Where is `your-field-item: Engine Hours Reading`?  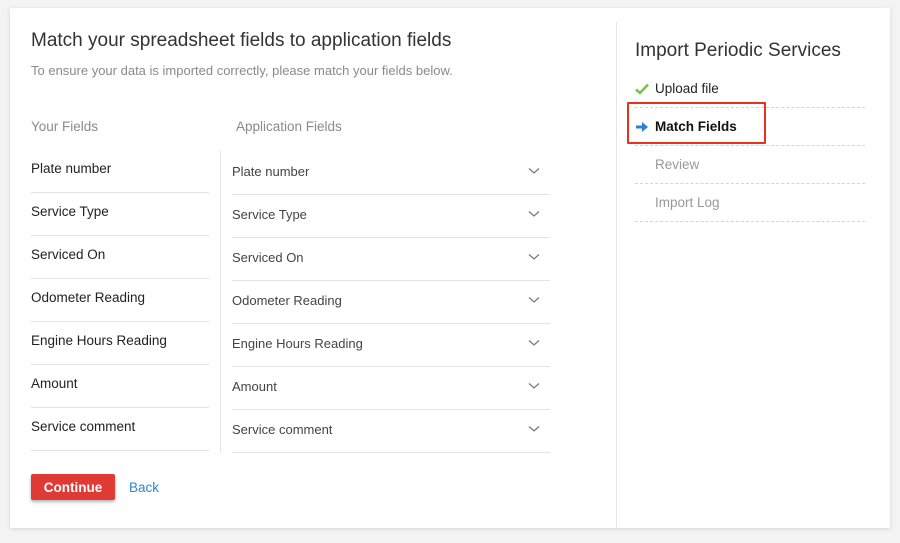
your-field-item: Engine Hours Reading is located at coordinates (120, 344).